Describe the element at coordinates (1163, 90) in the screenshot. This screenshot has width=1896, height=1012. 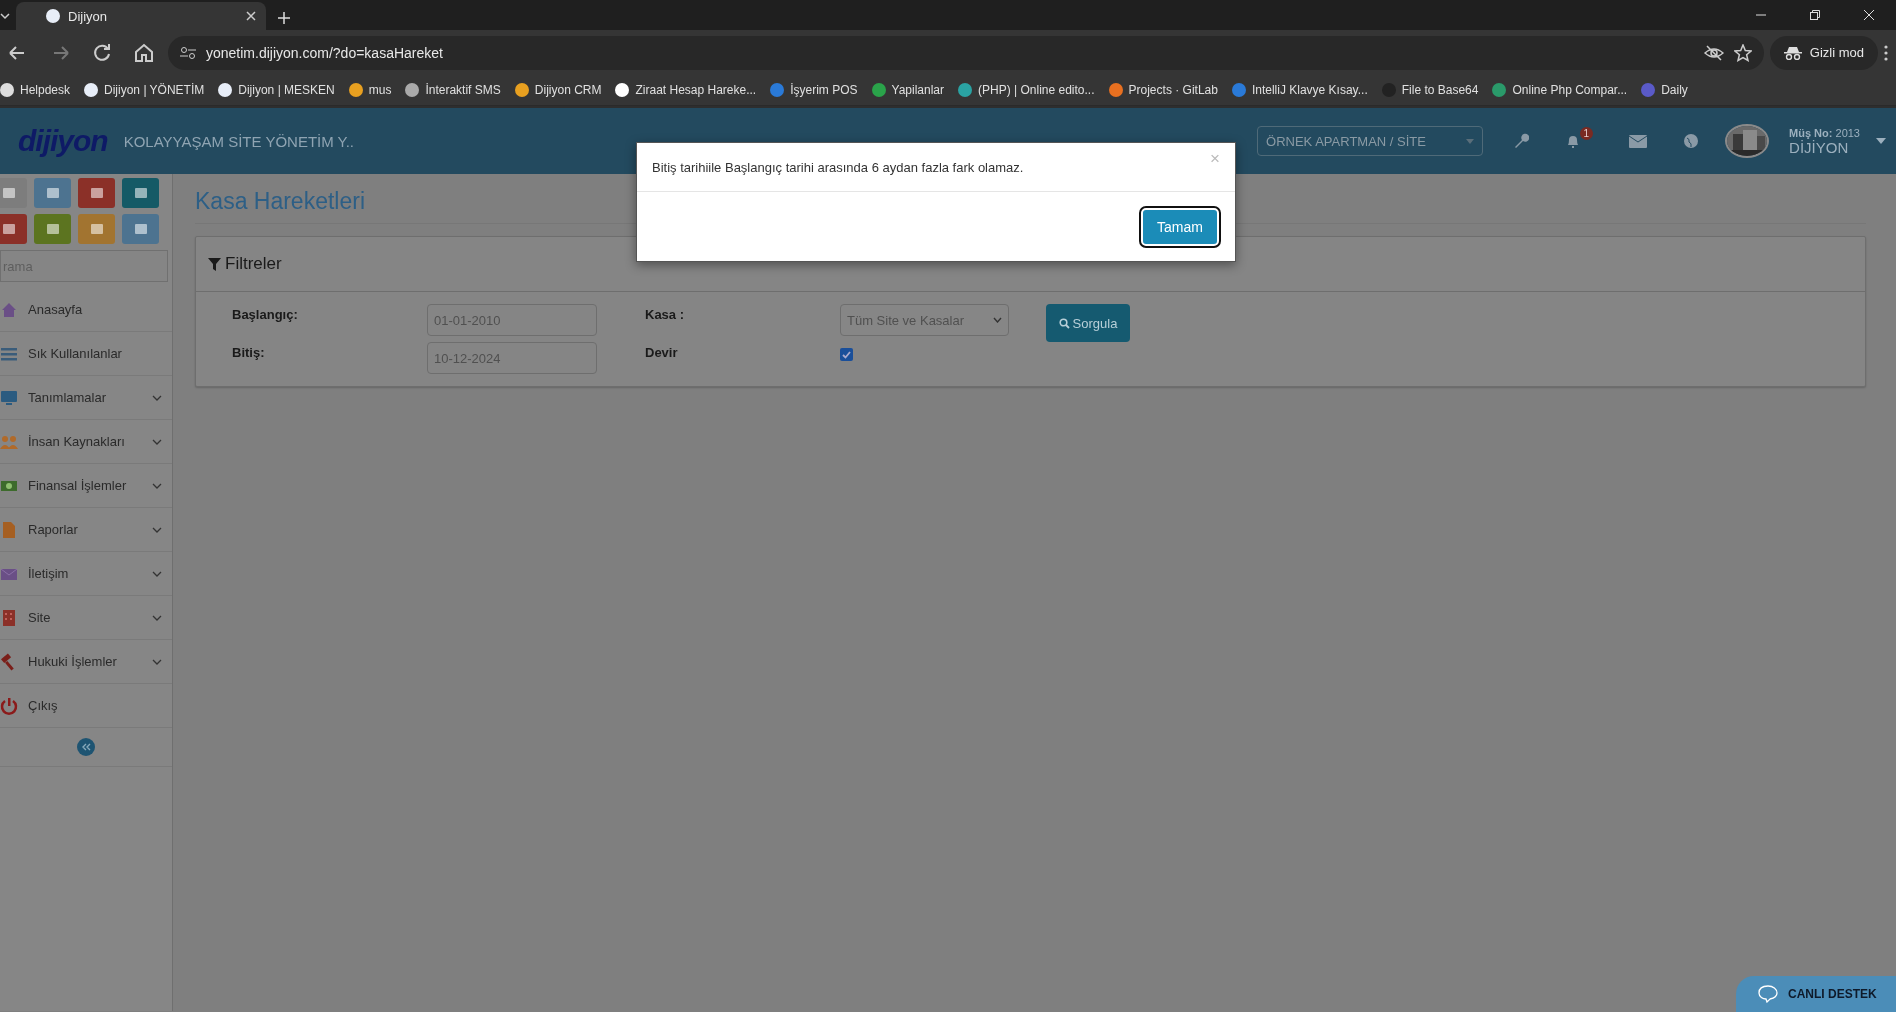
I see `bookmark: Projects · GitLab` at that location.